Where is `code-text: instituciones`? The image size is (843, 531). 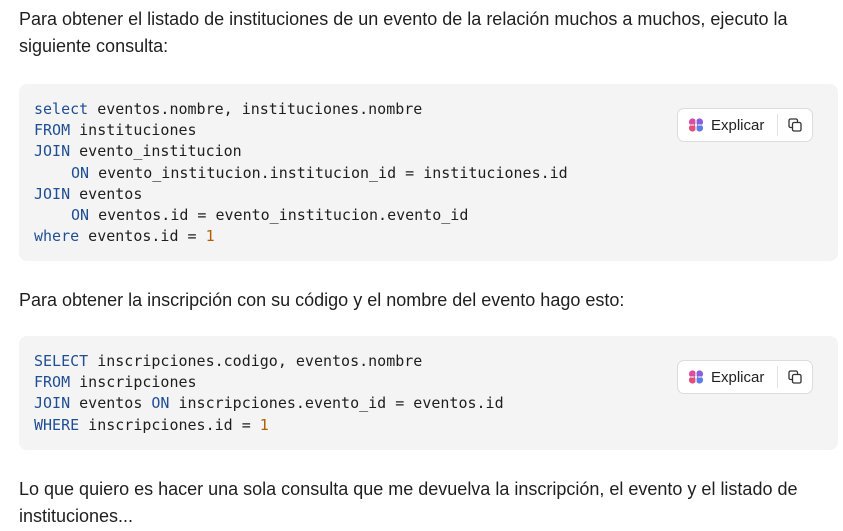
code-text: instituciones is located at coordinates (133, 130).